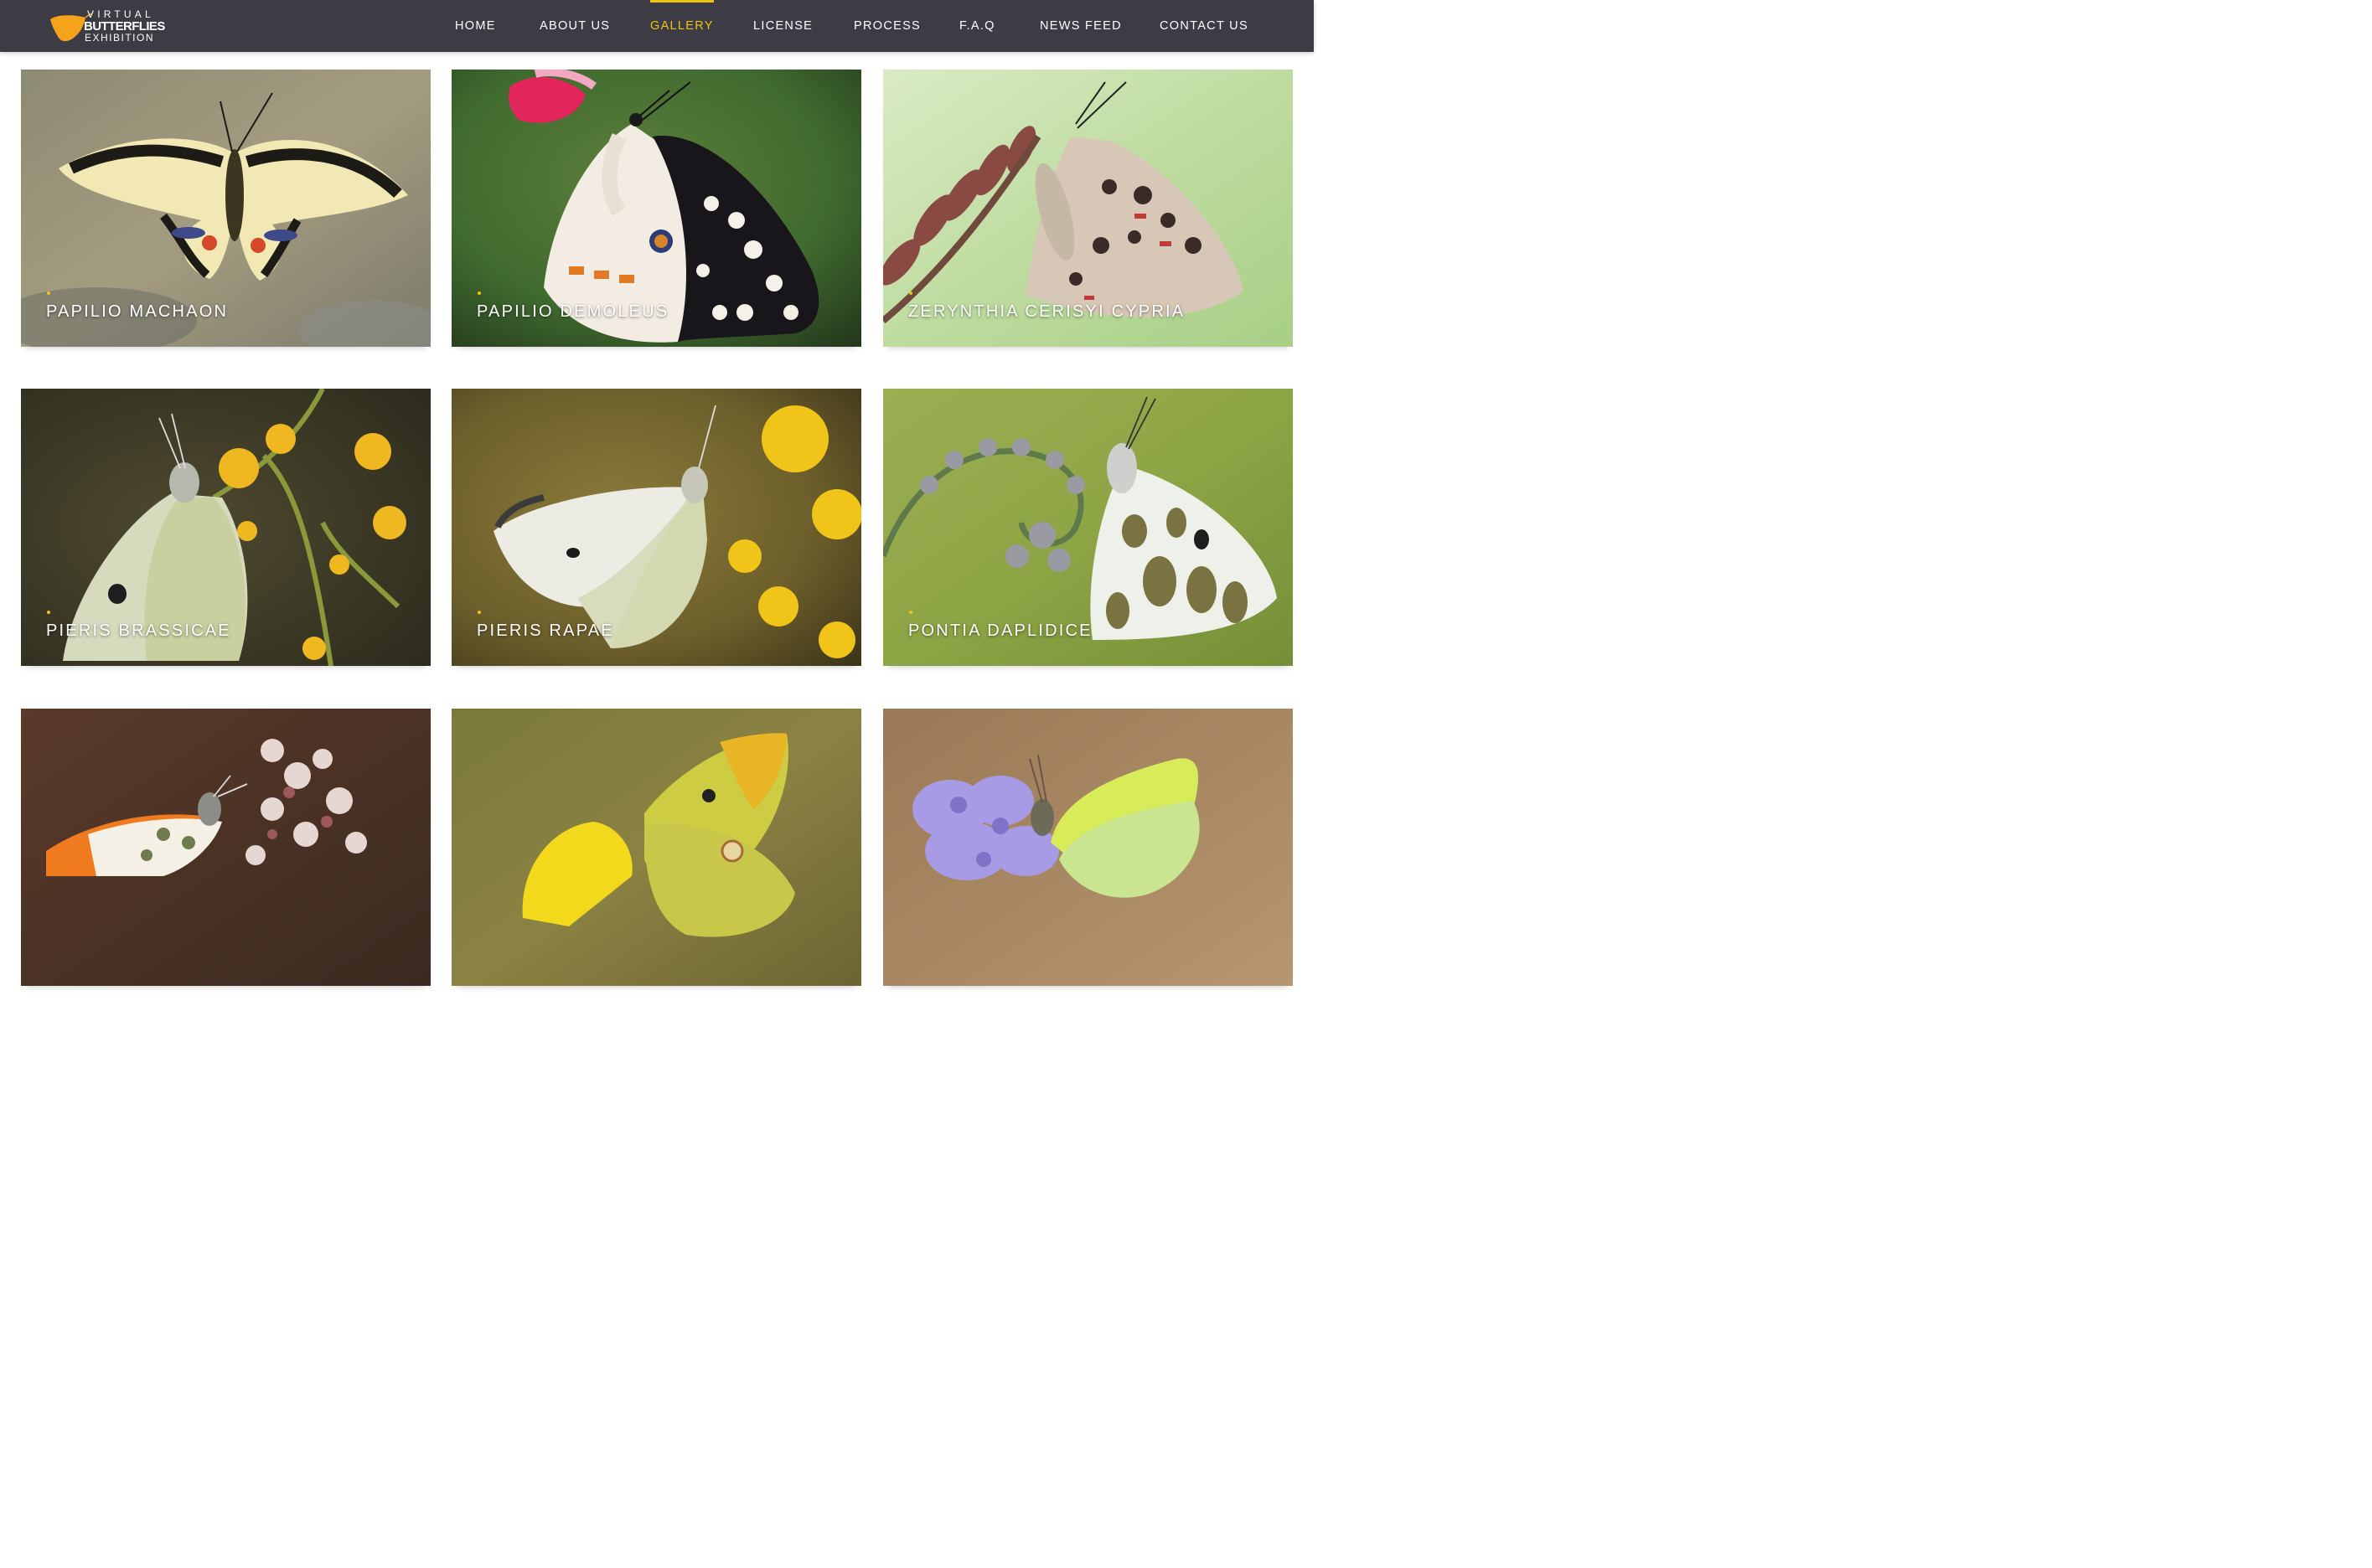 The image size is (2372, 1568). I want to click on gallery-card-papilio-machaon: PAPILIO MACHAON, so click(226, 209).